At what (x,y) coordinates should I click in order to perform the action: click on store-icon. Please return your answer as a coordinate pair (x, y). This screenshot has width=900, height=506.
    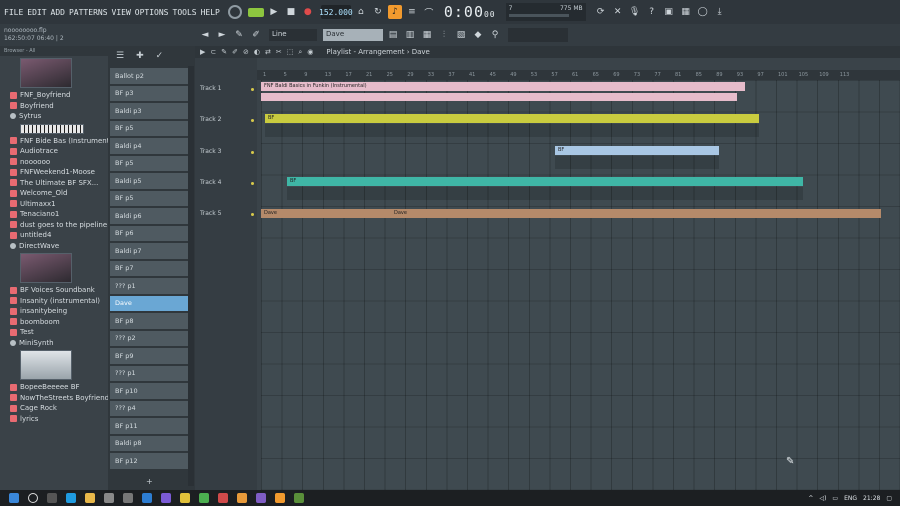
    Looking at the image, I should click on (109, 498).